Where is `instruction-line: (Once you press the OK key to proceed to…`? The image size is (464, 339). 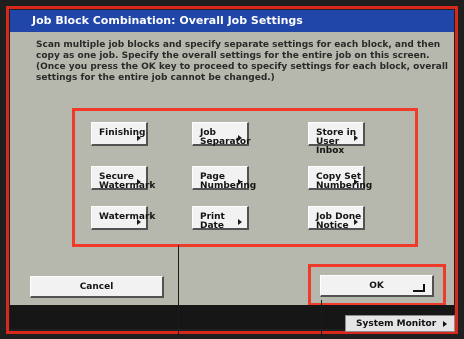
instruction-line: (Once you press the OK key to proceed to… is located at coordinates (242, 67).